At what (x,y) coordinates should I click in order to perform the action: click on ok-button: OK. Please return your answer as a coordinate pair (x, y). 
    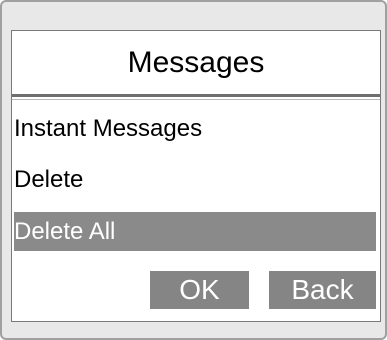
    Looking at the image, I should click on (199, 290).